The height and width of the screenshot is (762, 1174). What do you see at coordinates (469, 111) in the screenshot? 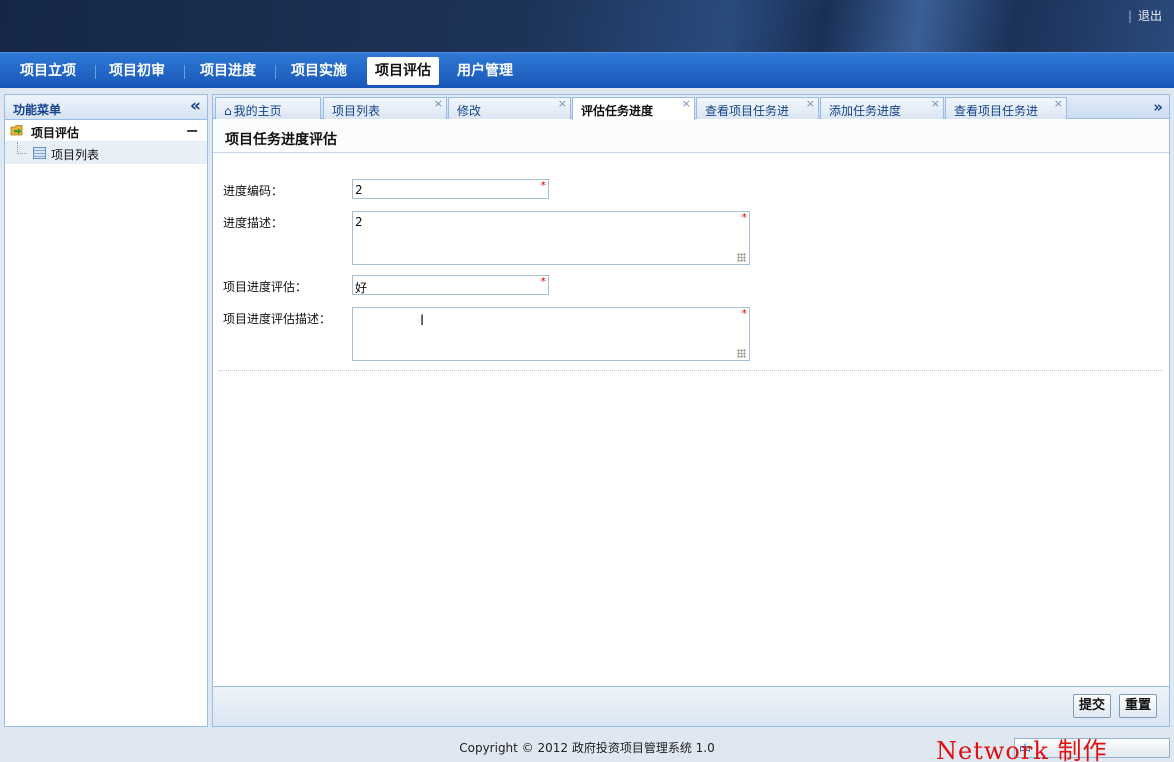
I see `tab-label: 修改` at bounding box center [469, 111].